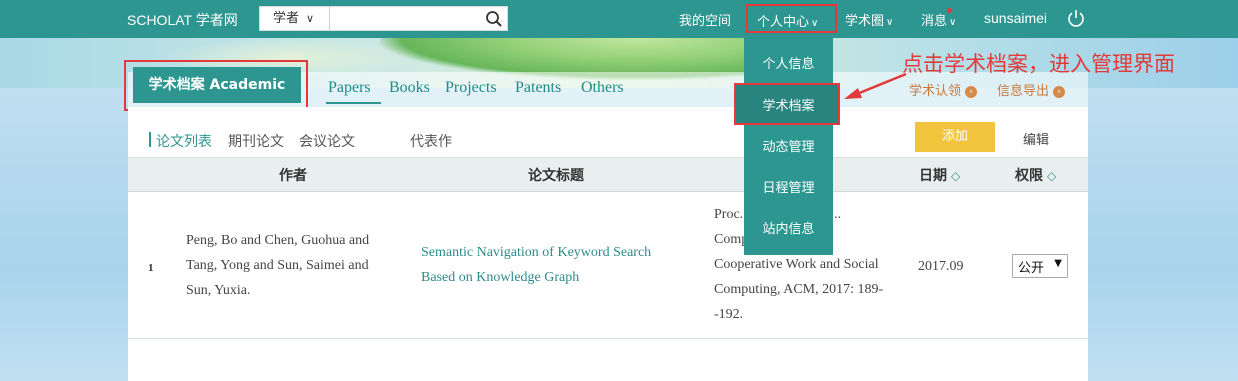 Image resolution: width=1238 pixels, height=381 pixels. What do you see at coordinates (1076, 18) in the screenshot?
I see `power-icon` at bounding box center [1076, 18].